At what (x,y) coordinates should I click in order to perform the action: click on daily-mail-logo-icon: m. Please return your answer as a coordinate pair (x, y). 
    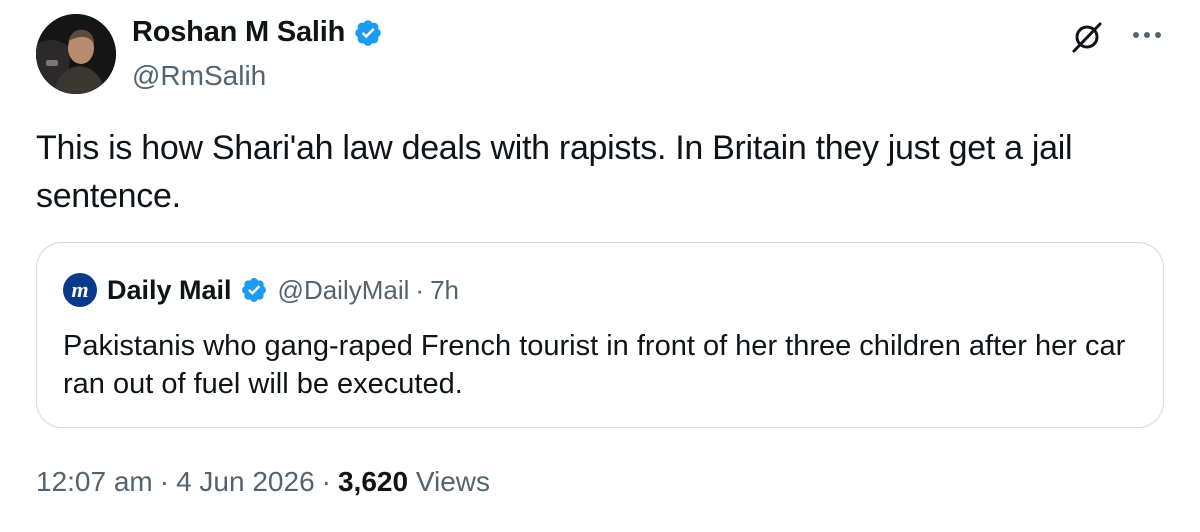
    Looking at the image, I should click on (80, 290).